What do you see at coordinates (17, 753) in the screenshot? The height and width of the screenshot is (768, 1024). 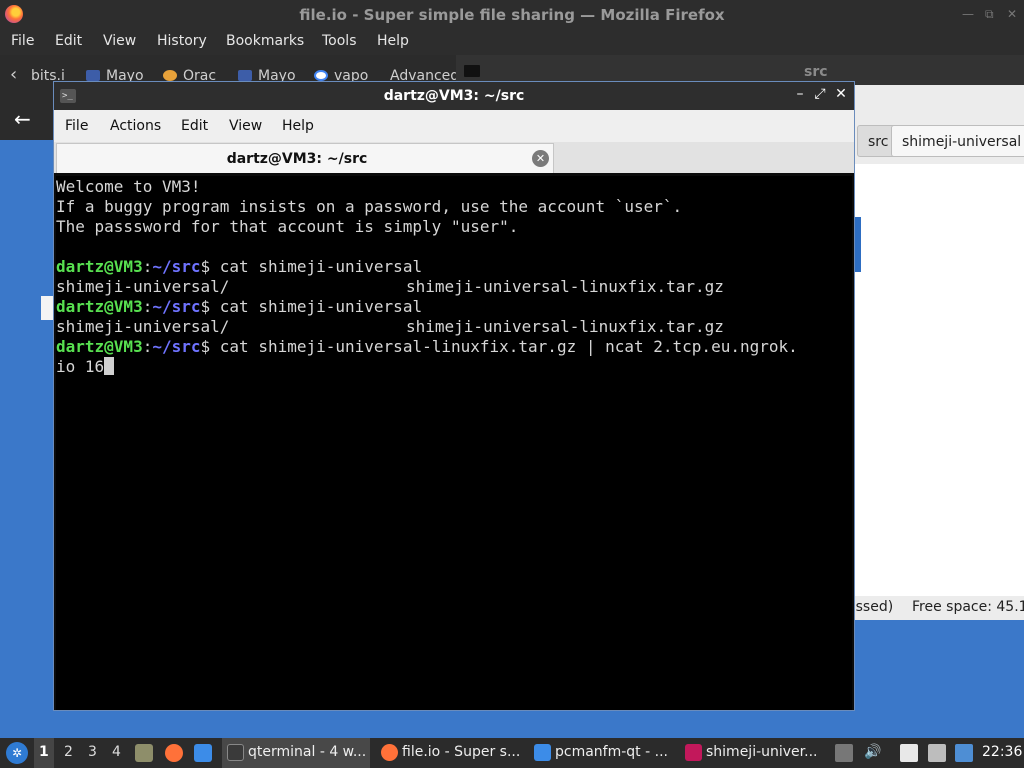 I see `start-menu-icon: ✲` at bounding box center [17, 753].